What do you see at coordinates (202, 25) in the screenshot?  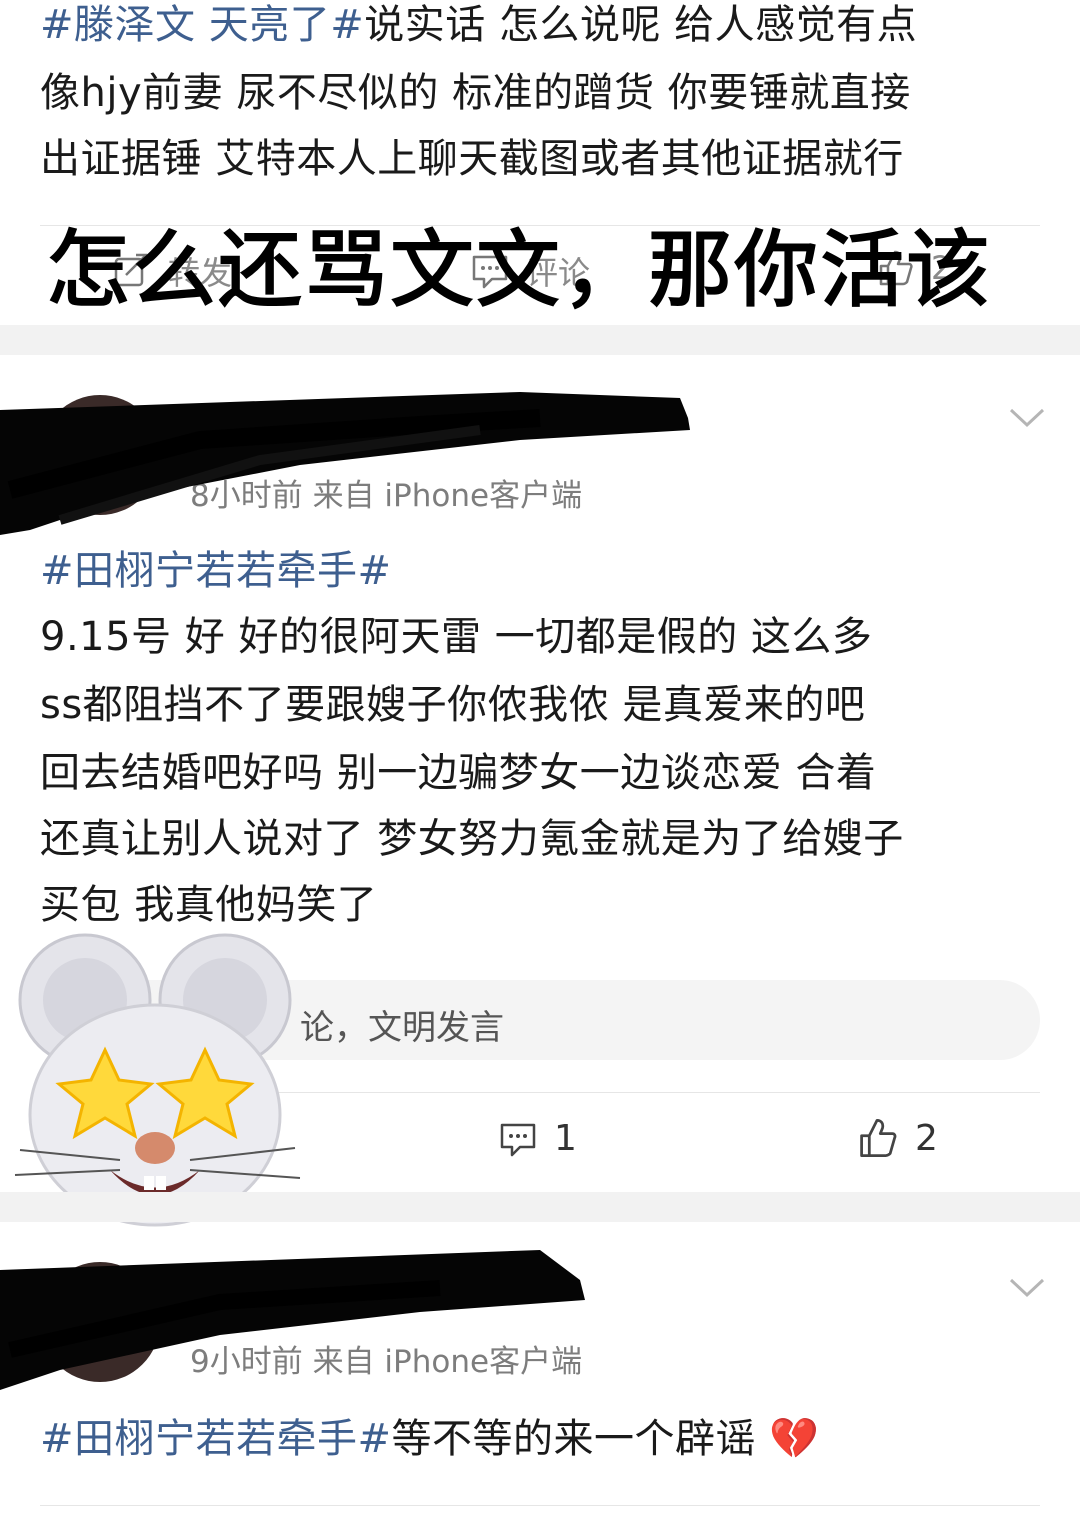 I see `post-1-topic-tag: #滕泽文 天亮了#` at bounding box center [202, 25].